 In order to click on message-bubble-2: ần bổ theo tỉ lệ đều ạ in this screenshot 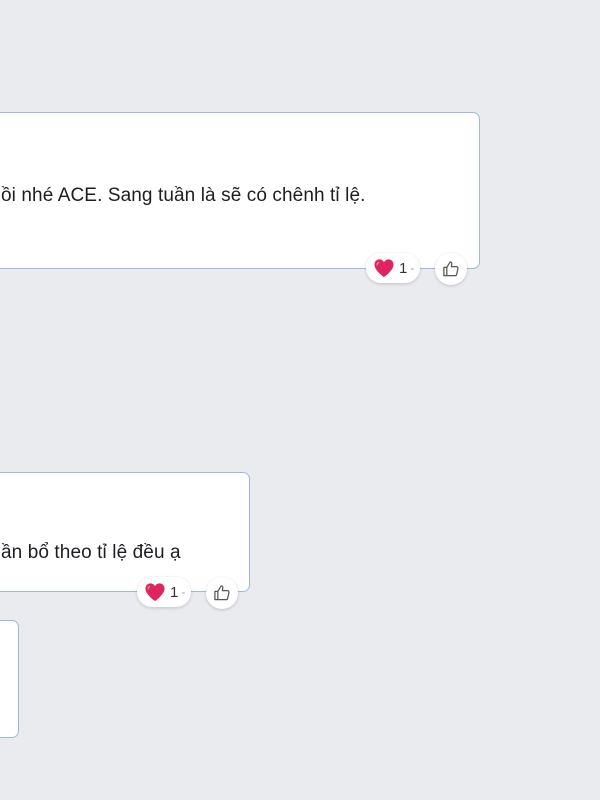, I will do `click(125, 532)`.